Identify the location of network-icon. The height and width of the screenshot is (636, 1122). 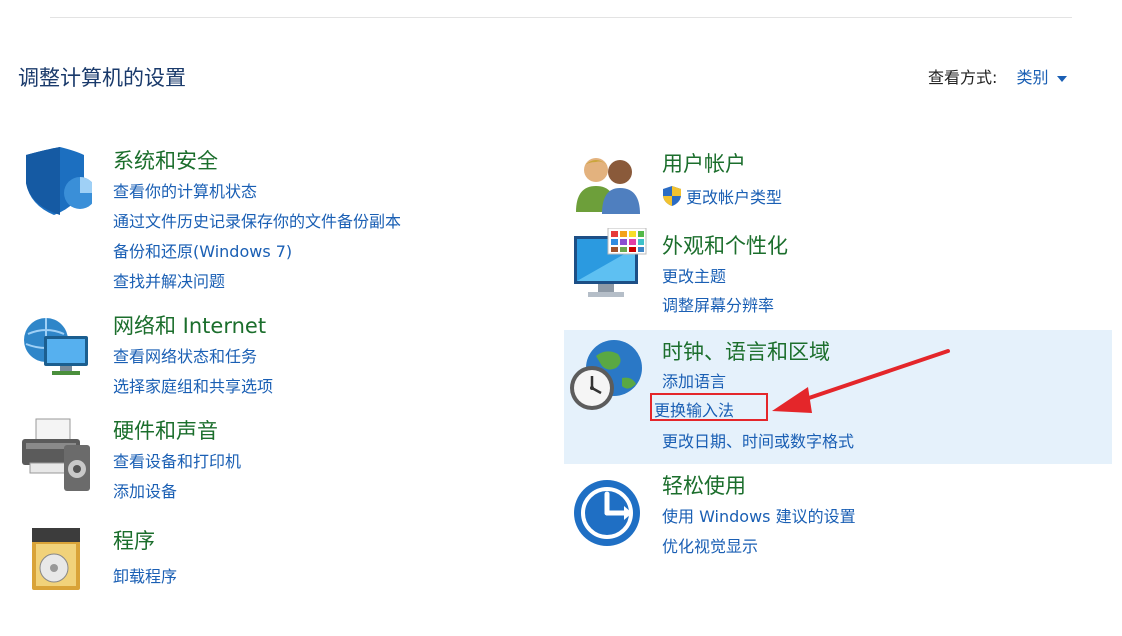
(56, 348).